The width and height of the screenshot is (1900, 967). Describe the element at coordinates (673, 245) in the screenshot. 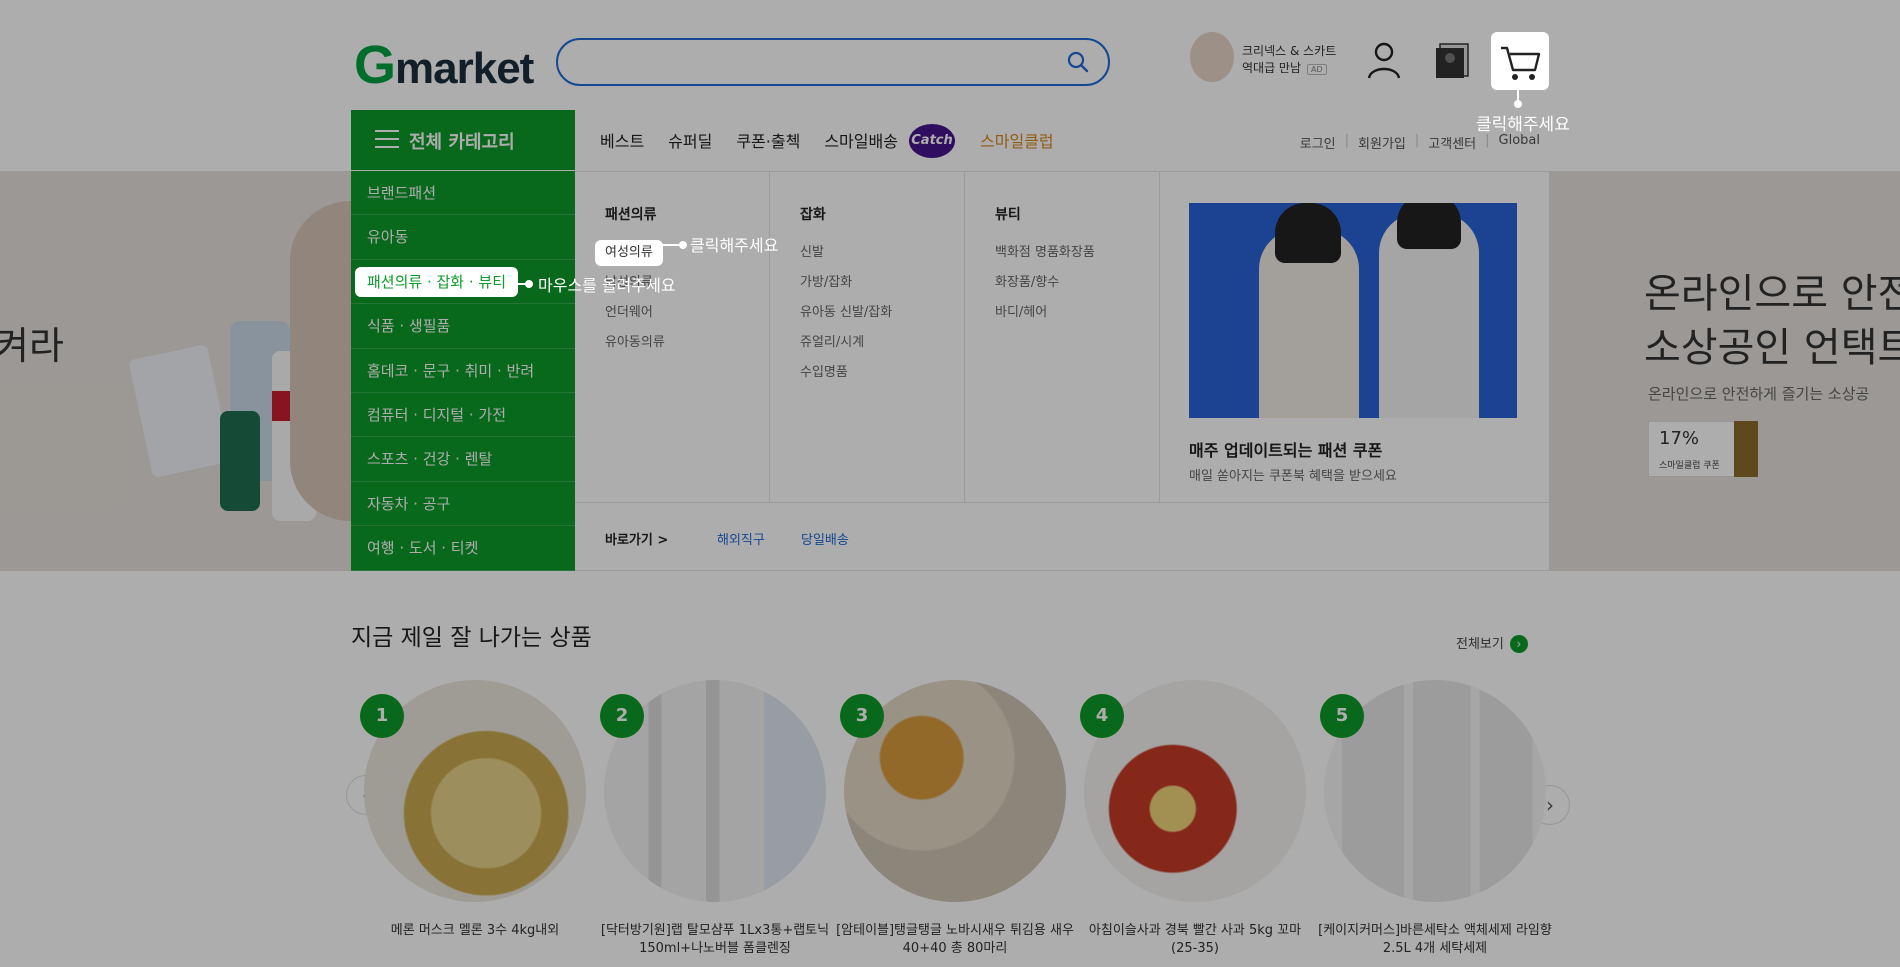

I see `item-hint-pointer` at that location.